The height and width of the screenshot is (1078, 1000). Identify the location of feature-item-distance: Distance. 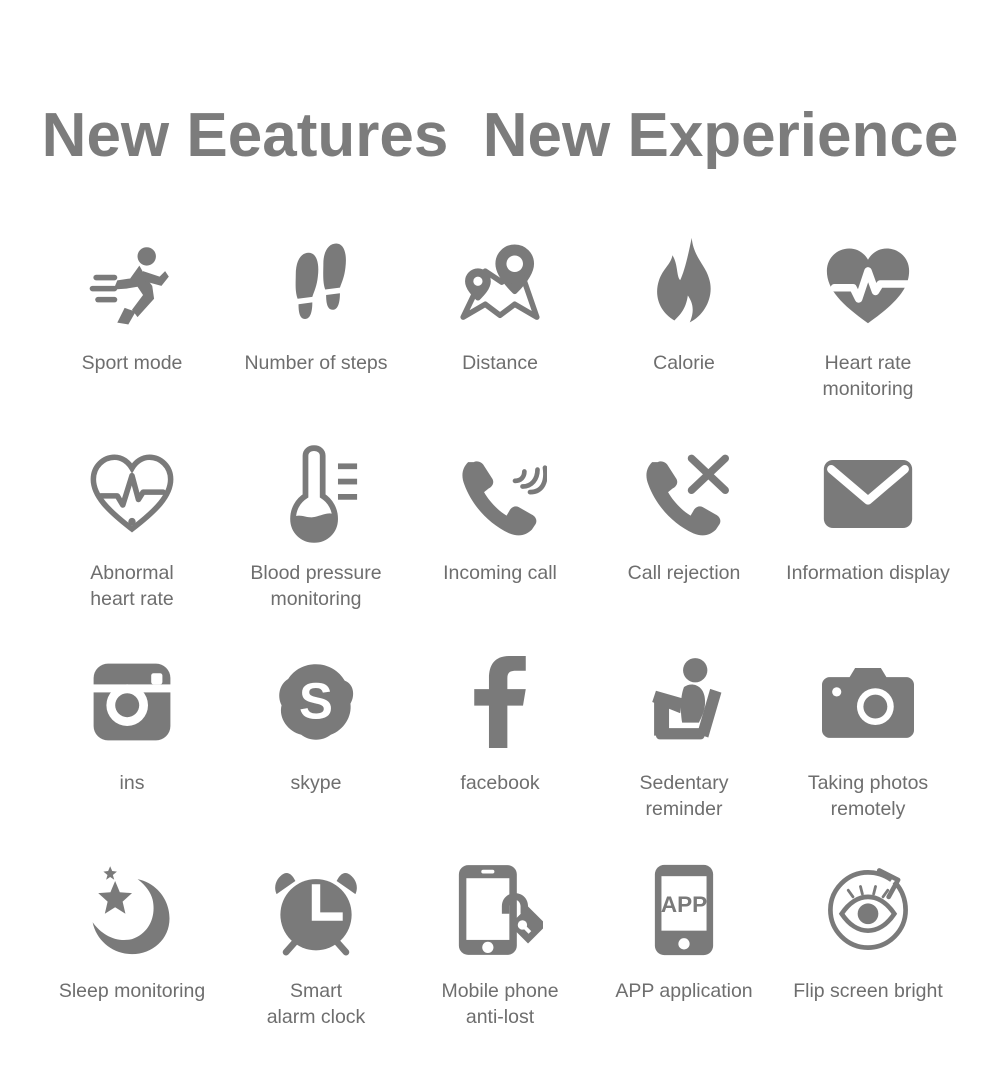
(500, 337).